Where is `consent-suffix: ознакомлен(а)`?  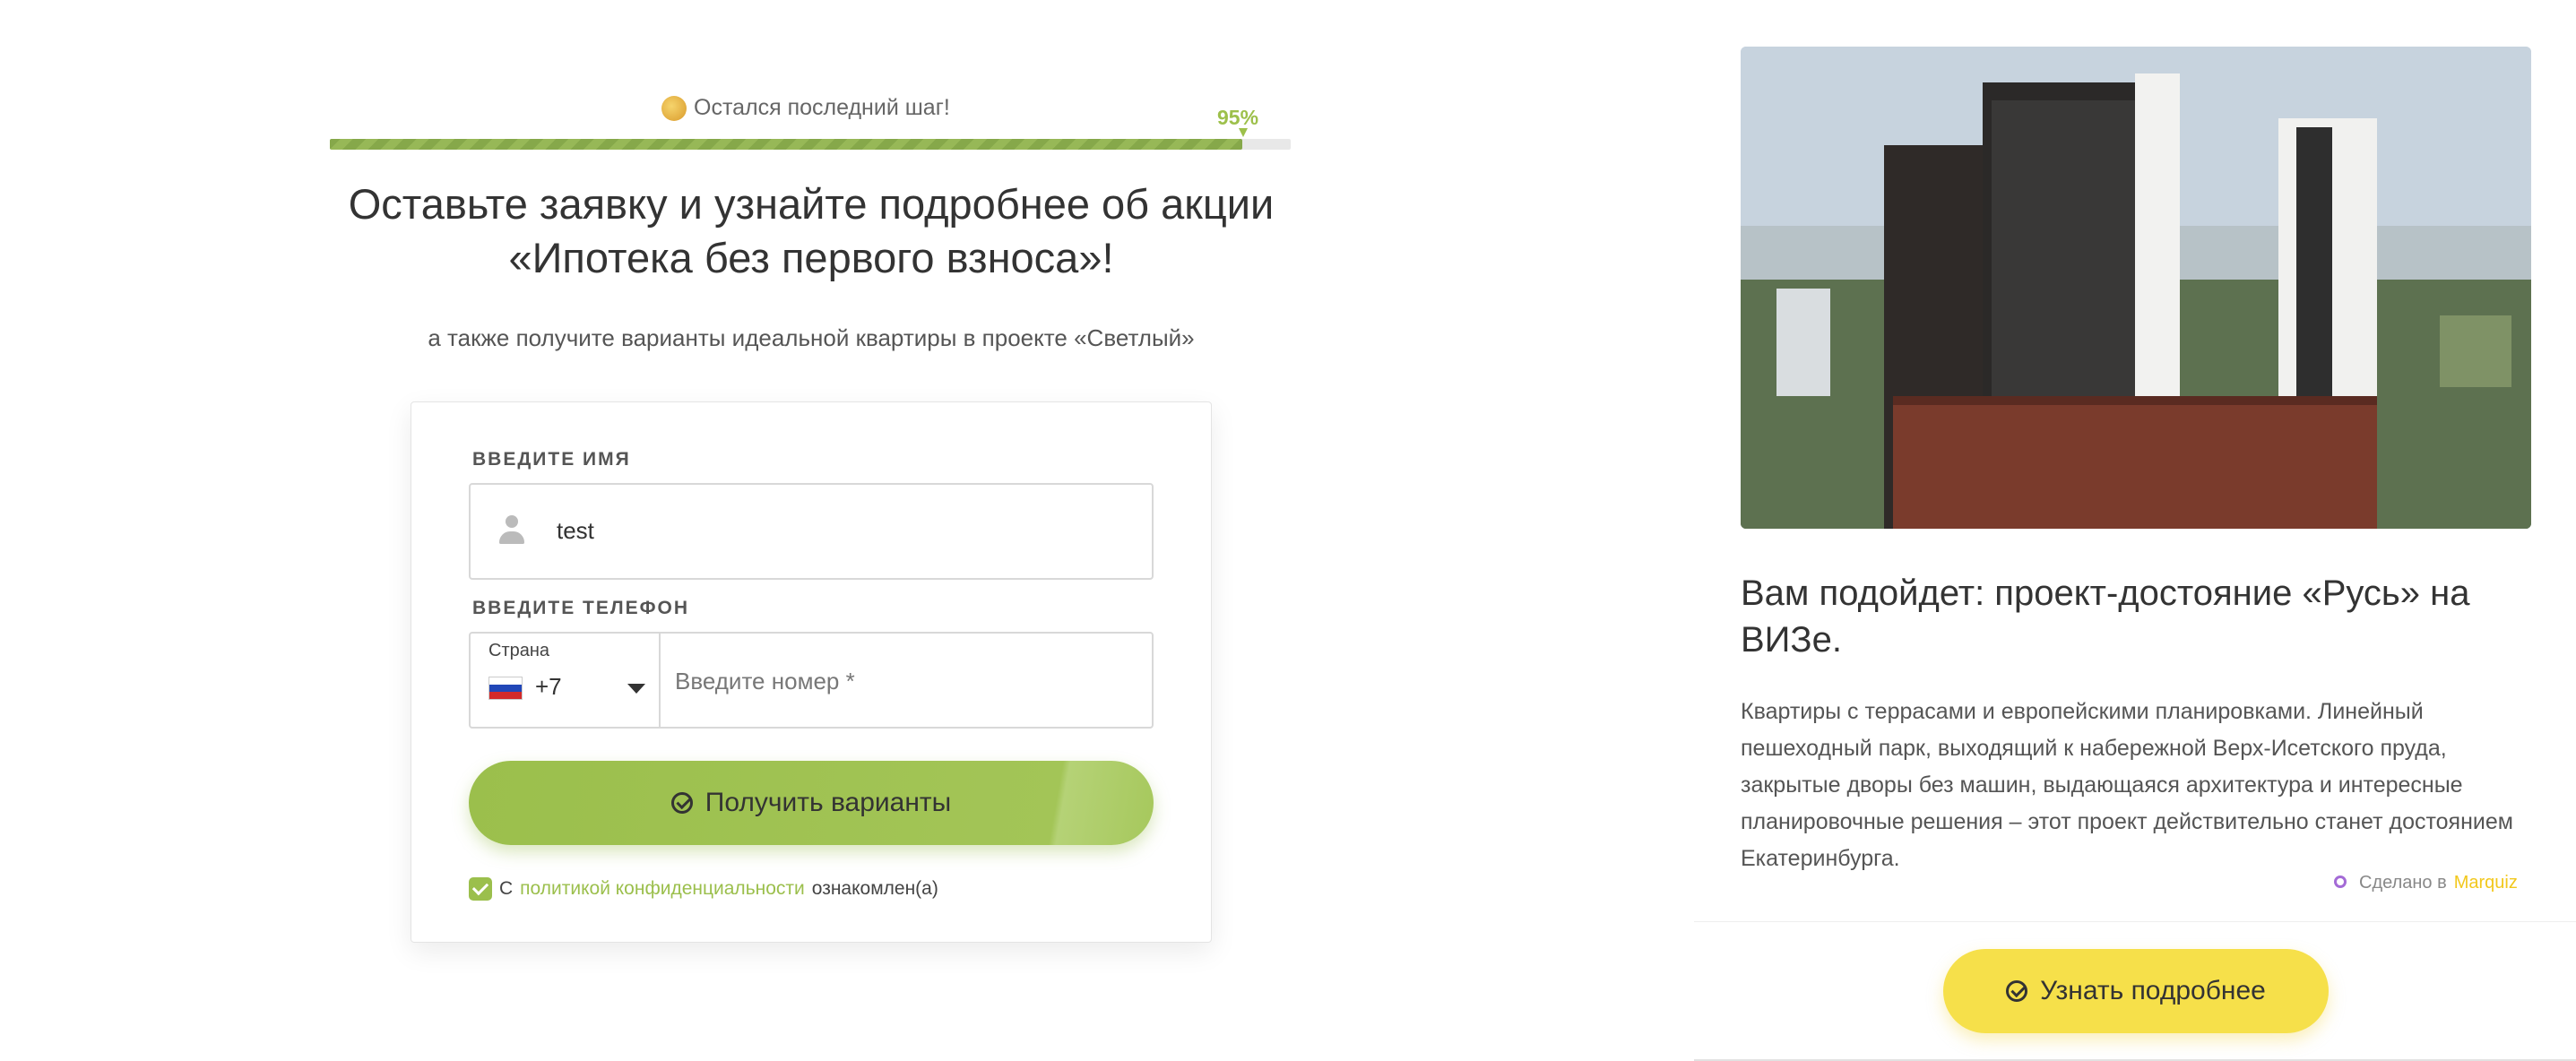 consent-suffix: ознакомлен(а) is located at coordinates (874, 889).